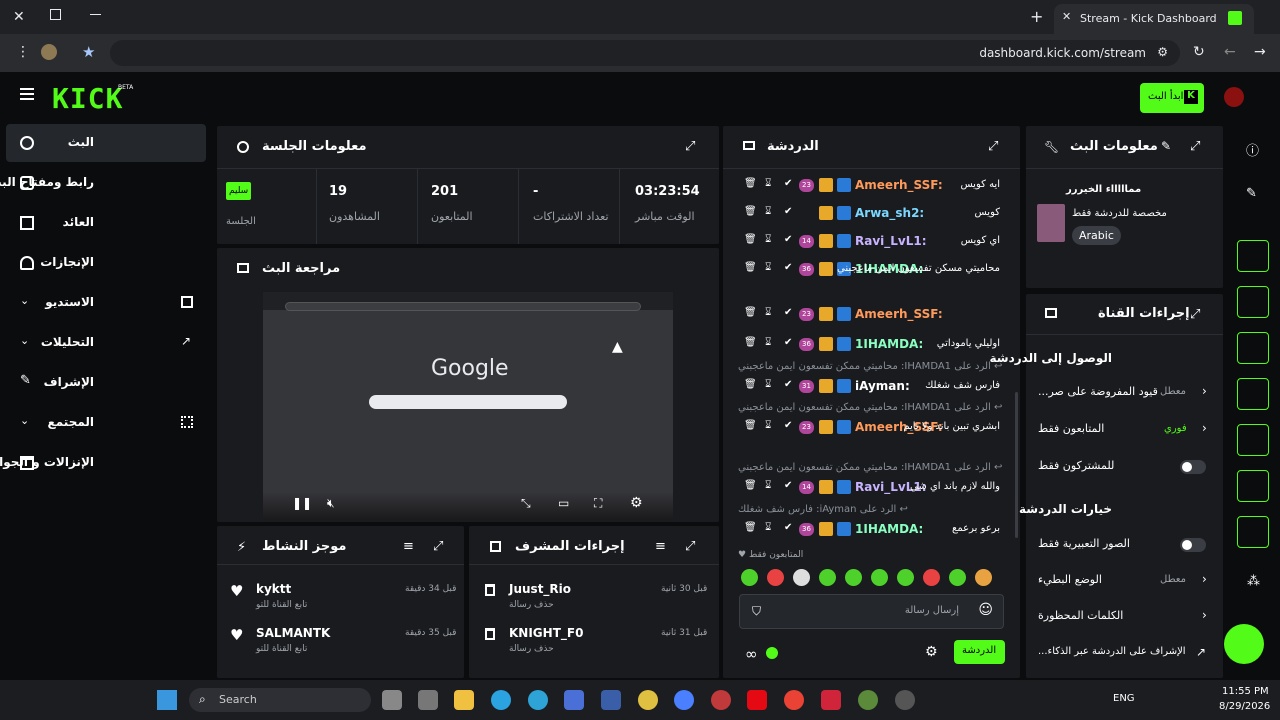  I want to click on rail-wrench-button, so click(1253, 532).